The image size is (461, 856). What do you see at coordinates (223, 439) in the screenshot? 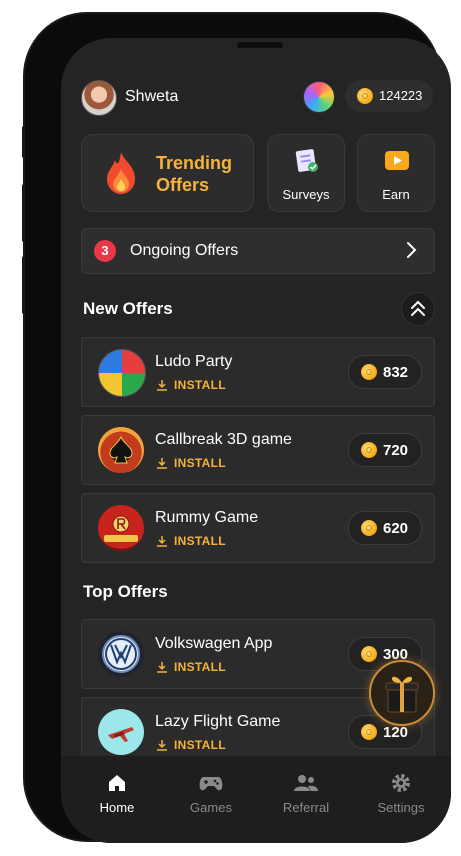
I see `offer-name: Callbreak 3D game` at bounding box center [223, 439].